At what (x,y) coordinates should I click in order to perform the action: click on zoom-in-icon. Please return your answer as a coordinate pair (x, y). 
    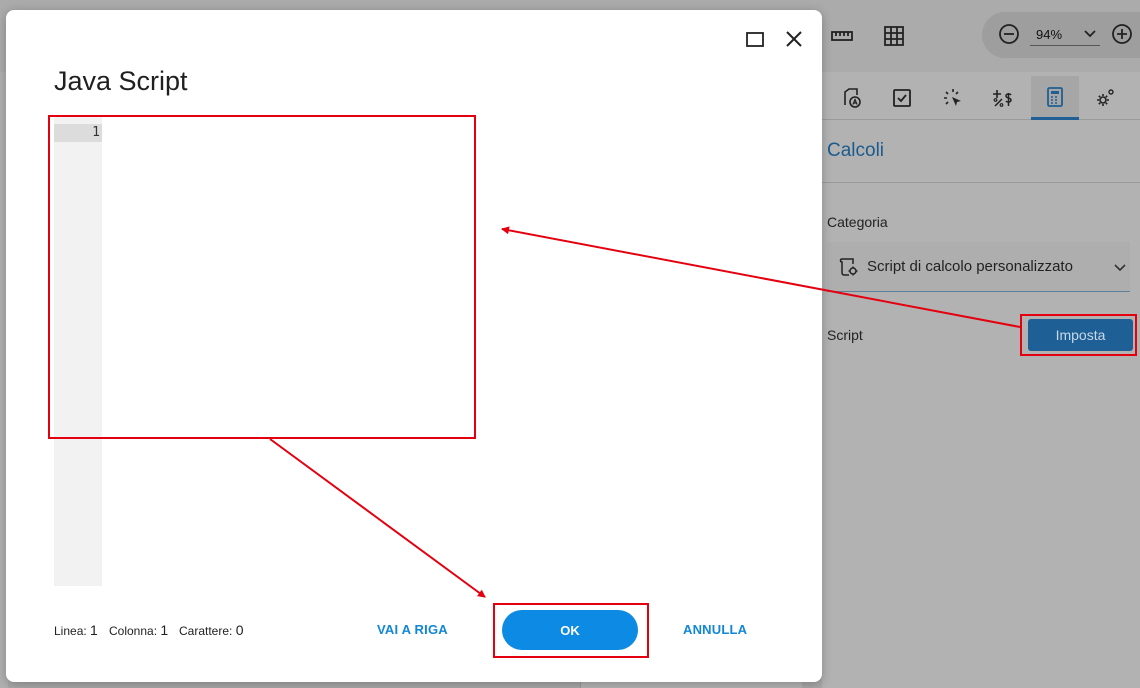
    Looking at the image, I should click on (1122, 34).